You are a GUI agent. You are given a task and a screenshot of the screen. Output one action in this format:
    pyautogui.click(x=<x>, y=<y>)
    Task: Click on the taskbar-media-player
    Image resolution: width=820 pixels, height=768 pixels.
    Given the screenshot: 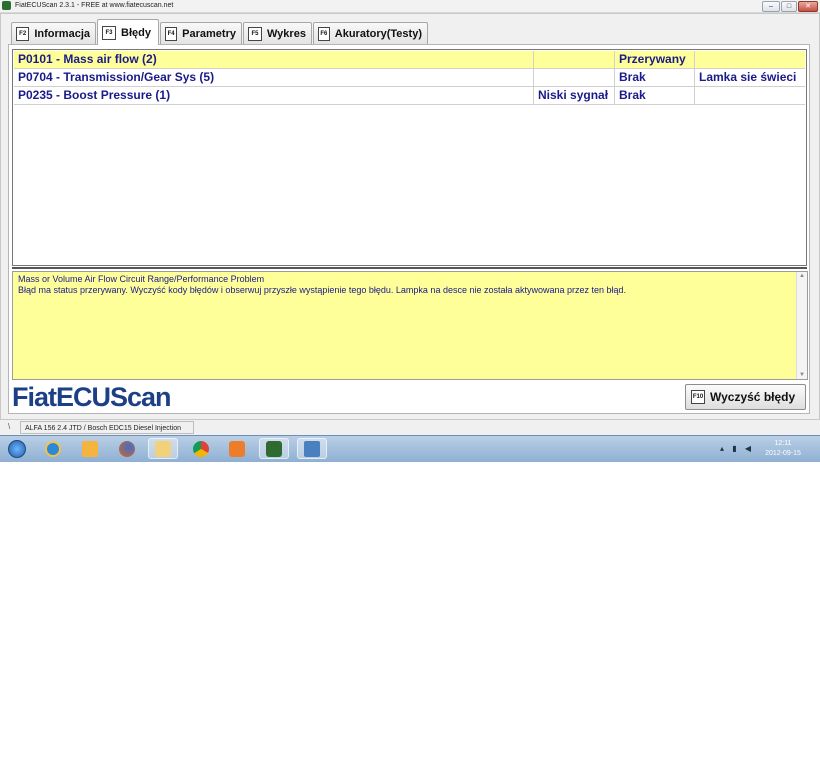 What is the action you would take?
    pyautogui.click(x=237, y=448)
    